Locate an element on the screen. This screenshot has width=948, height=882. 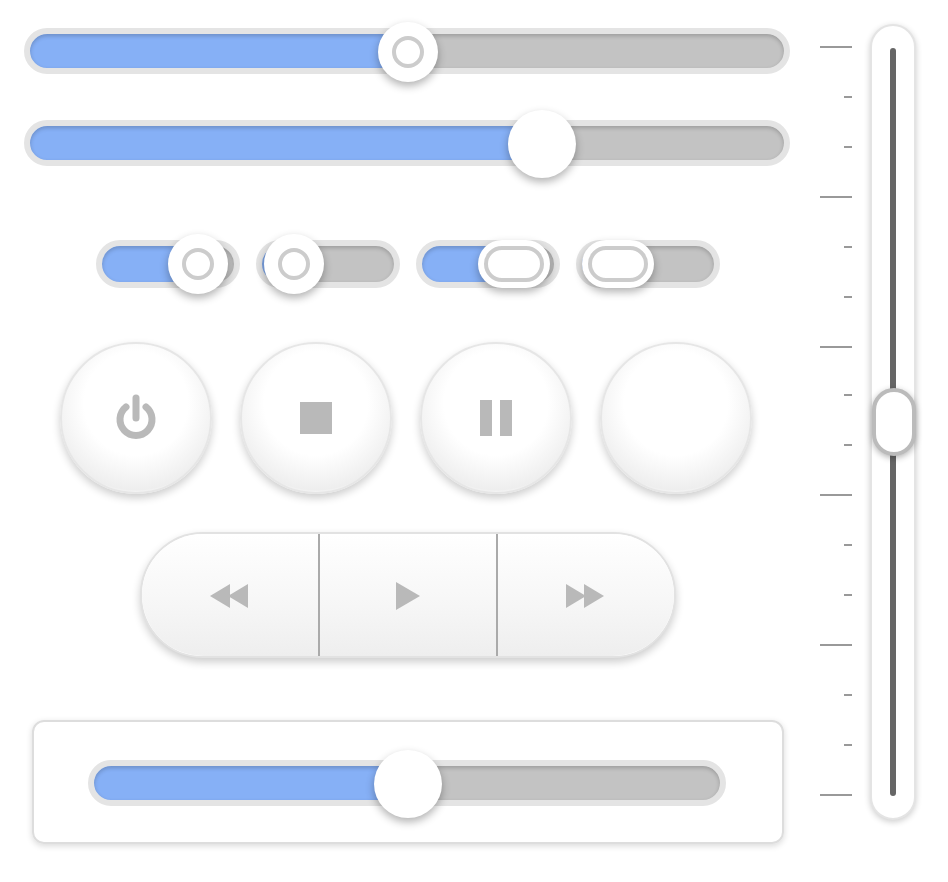
play-button is located at coordinates (407, 595).